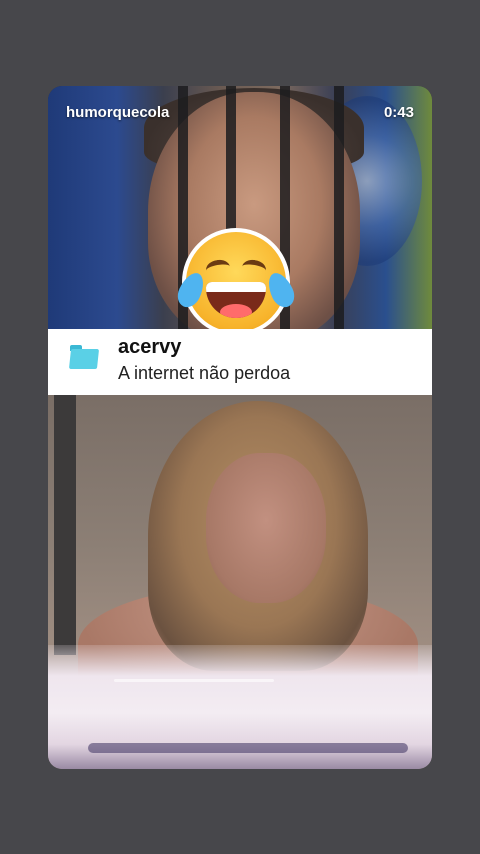 This screenshot has width=480, height=854. What do you see at coordinates (398, 112) in the screenshot?
I see `story-timer: 0:43` at bounding box center [398, 112].